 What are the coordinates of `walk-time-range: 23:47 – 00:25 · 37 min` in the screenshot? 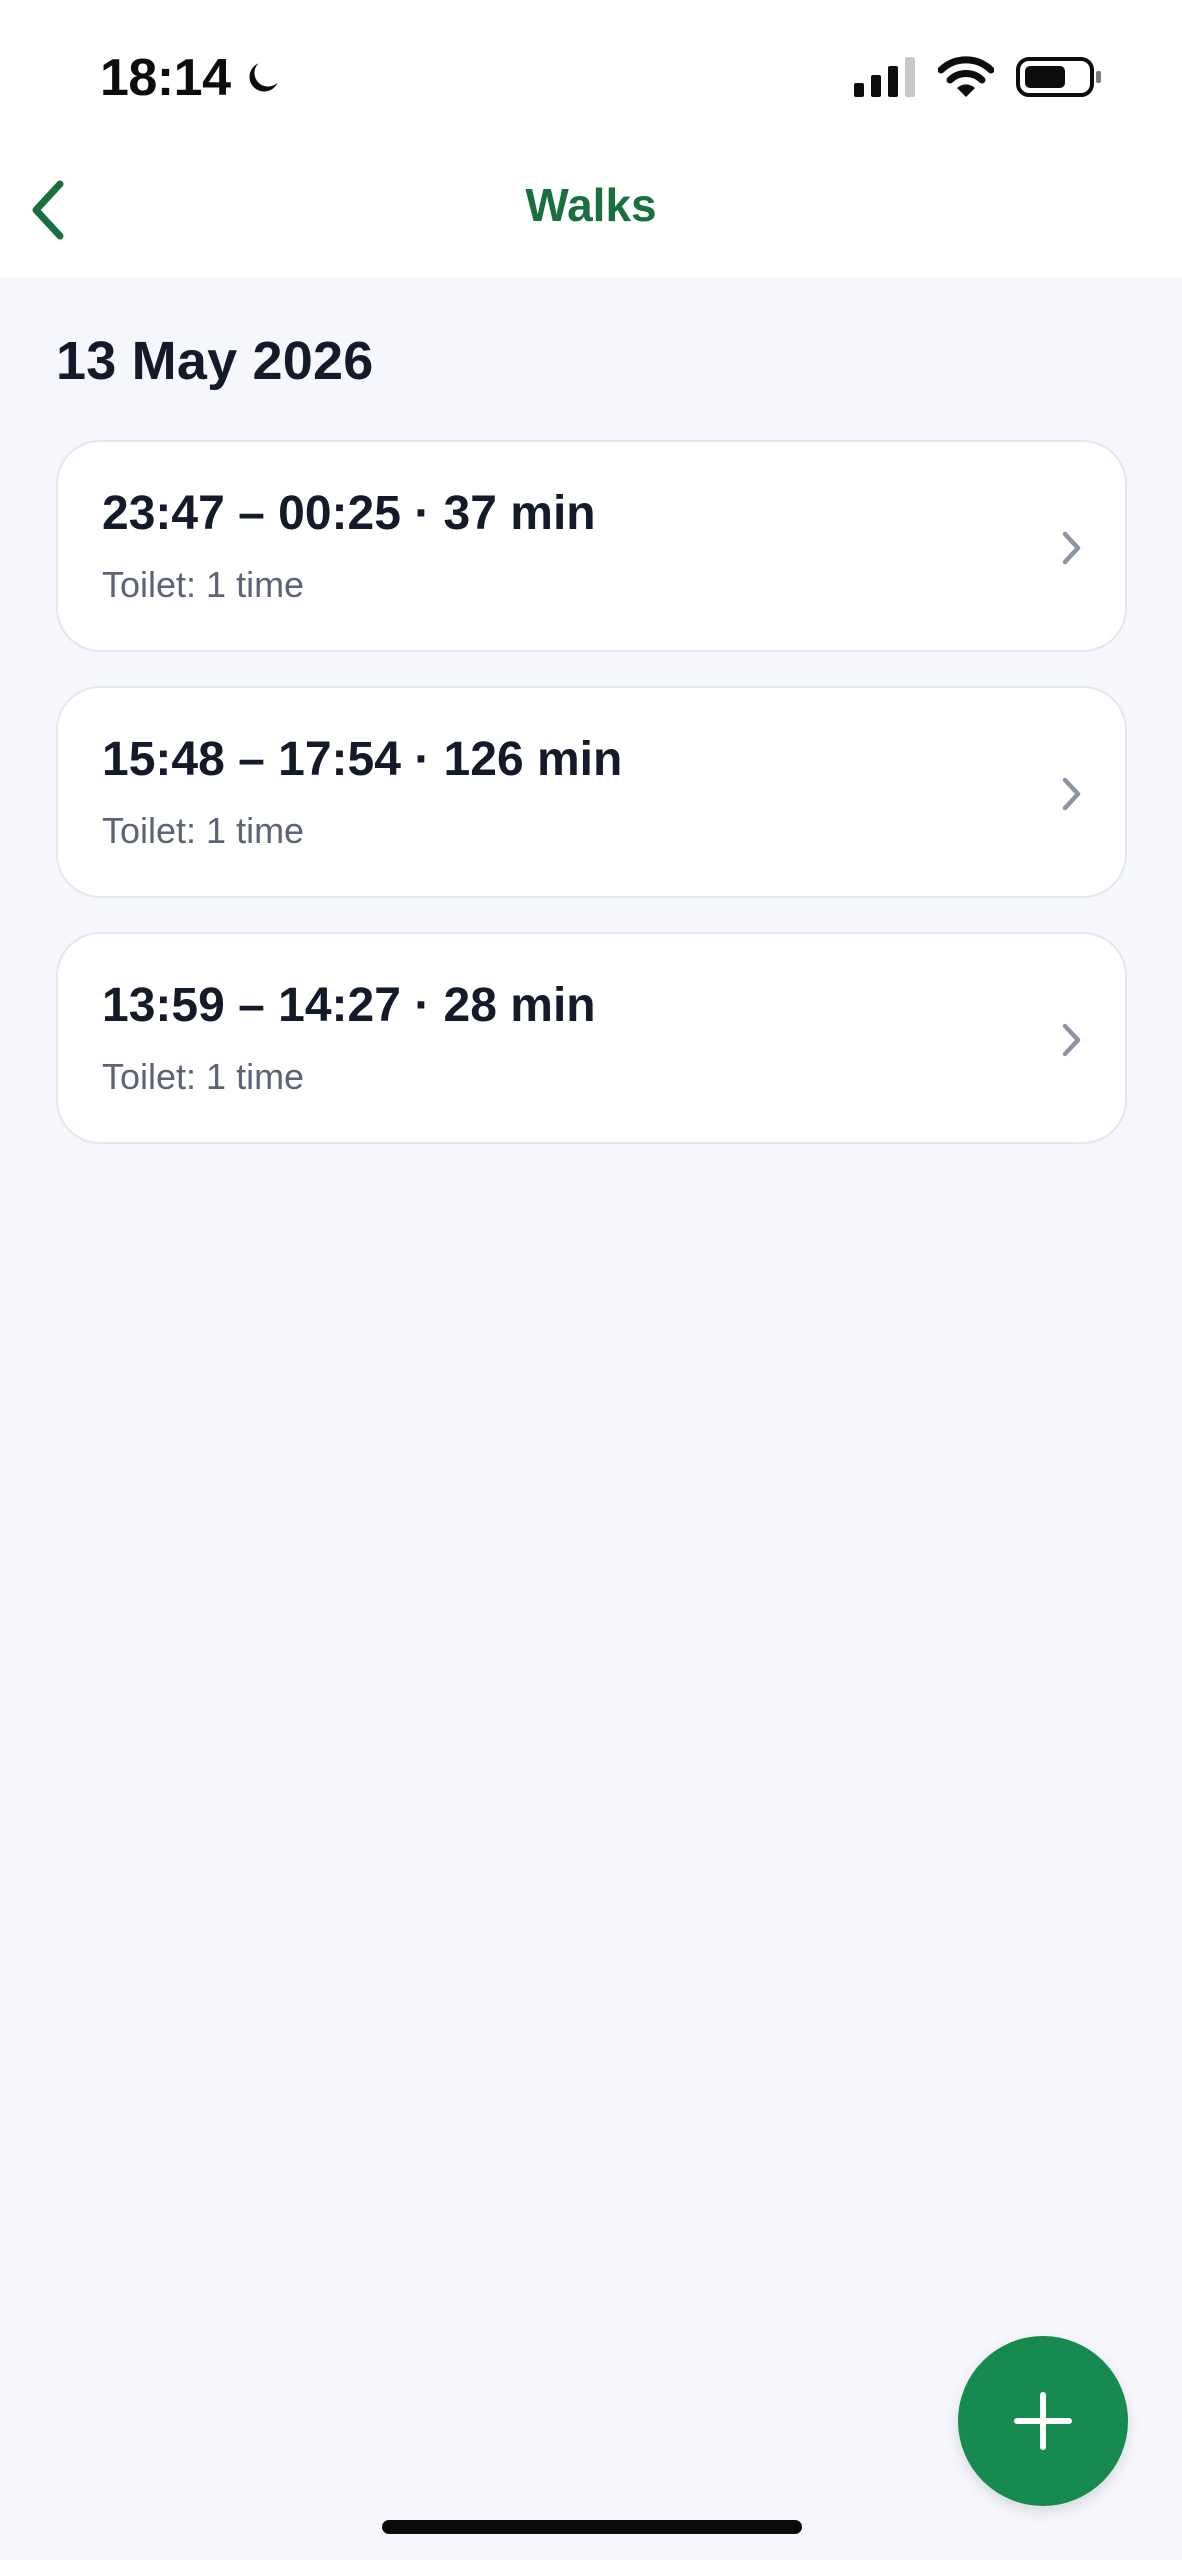 It's located at (349, 513).